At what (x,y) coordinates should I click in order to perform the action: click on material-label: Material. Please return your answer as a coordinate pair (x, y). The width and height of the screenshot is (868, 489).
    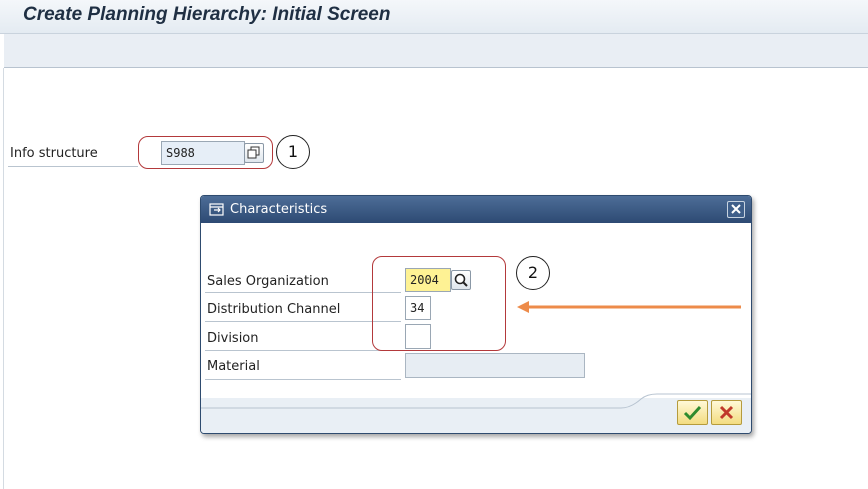
    Looking at the image, I should click on (233, 366).